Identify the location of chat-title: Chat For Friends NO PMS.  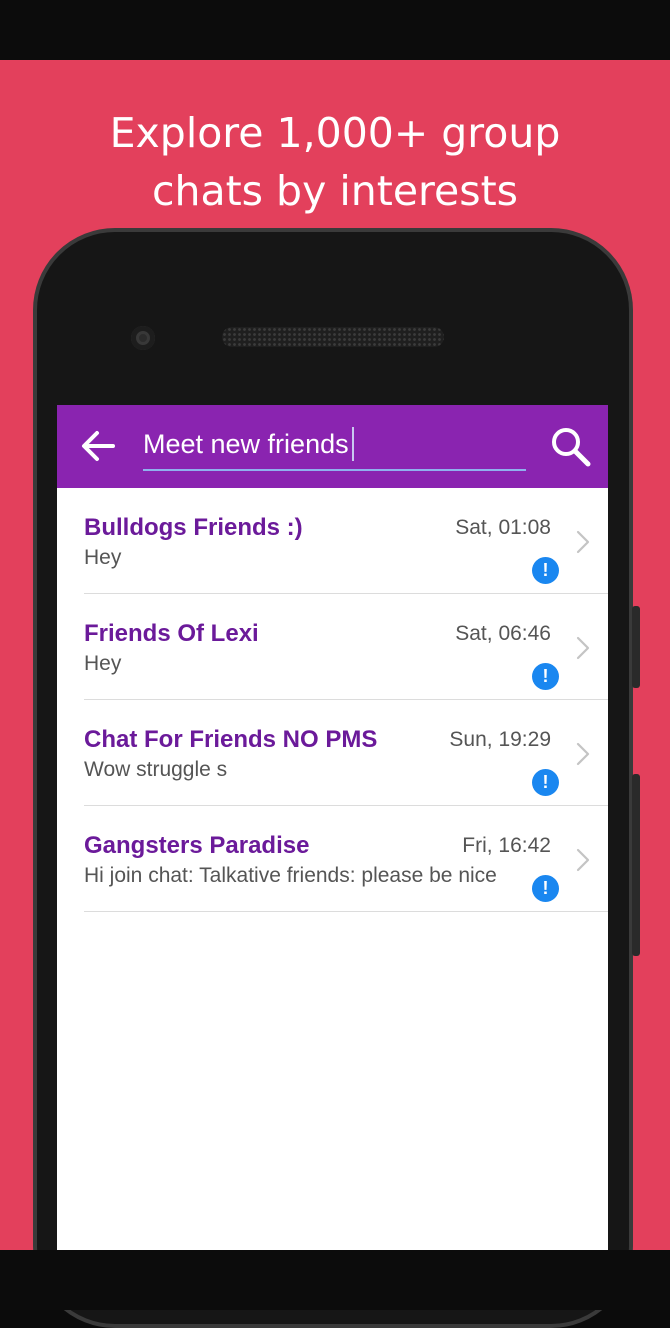
(231, 739).